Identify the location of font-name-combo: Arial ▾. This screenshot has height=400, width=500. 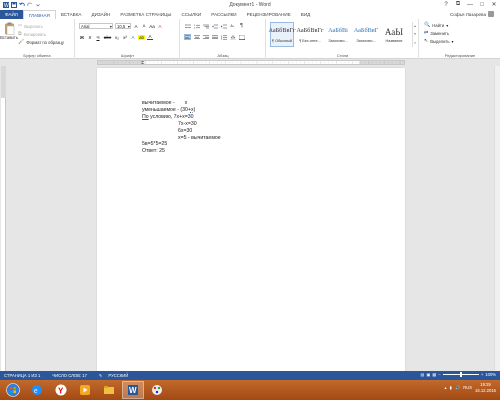
(96, 26).